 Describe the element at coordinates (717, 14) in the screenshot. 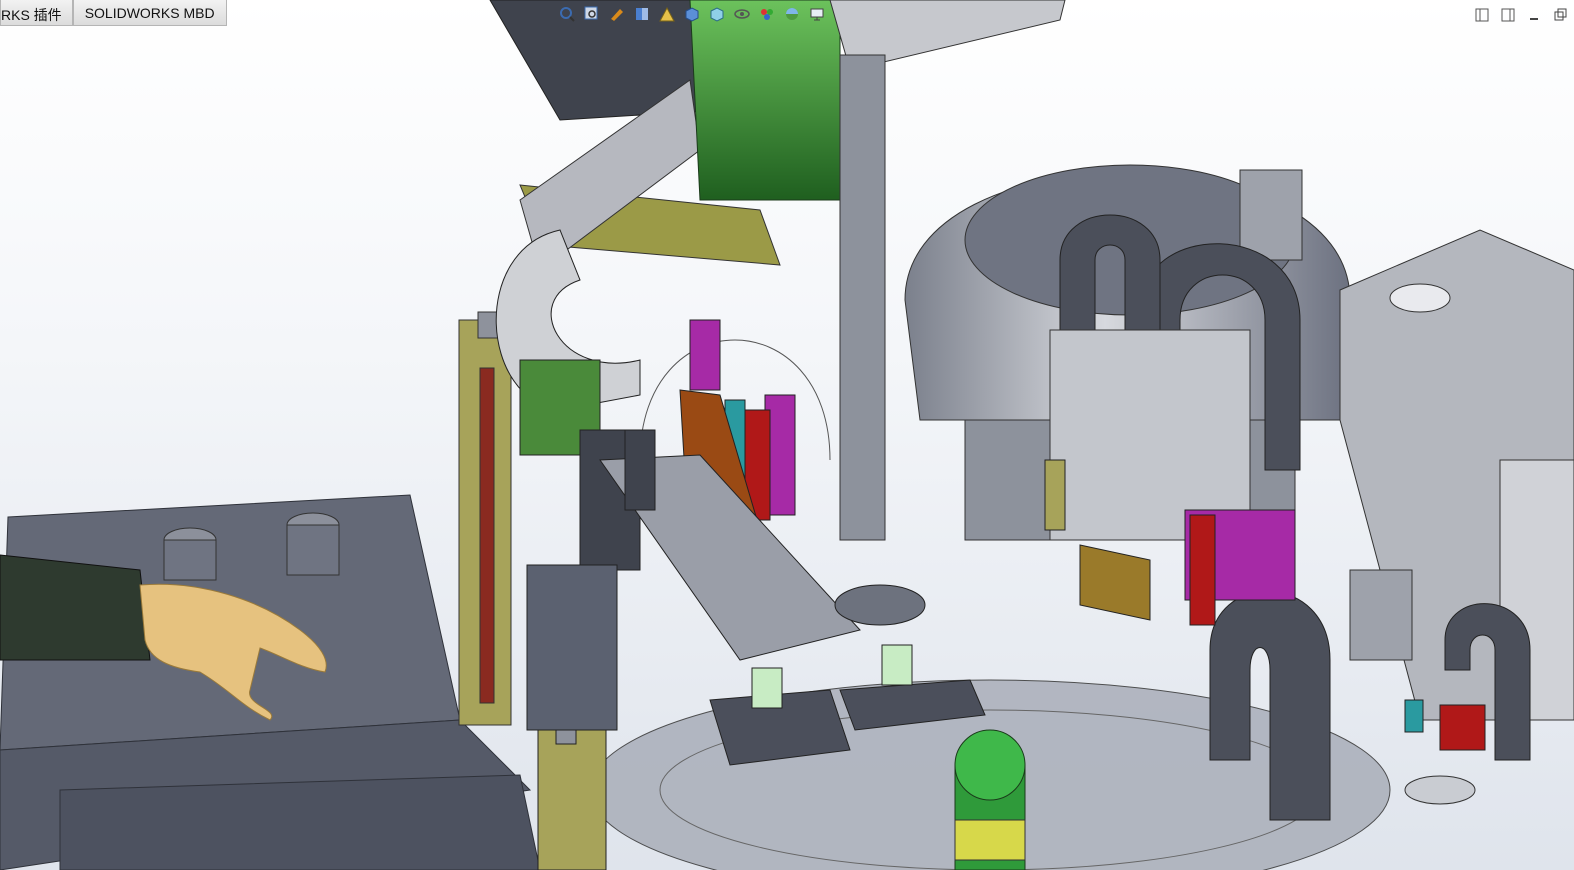

I see `display-style-icon` at that location.